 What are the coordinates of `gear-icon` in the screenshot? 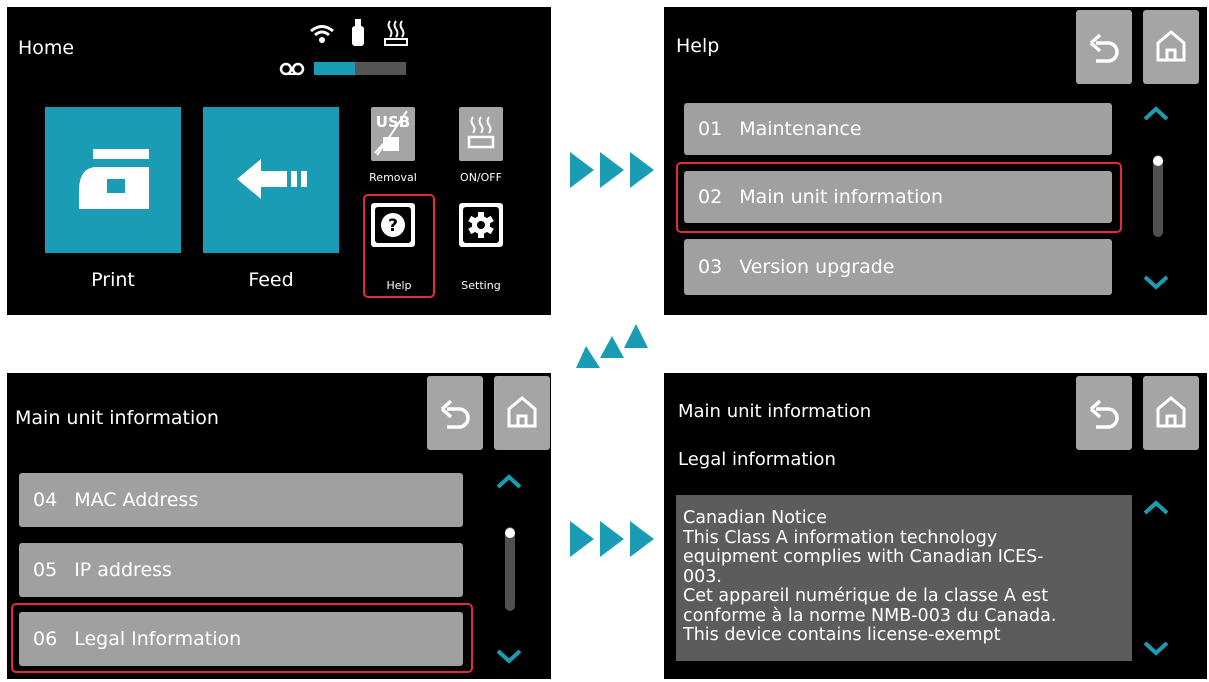 It's located at (481, 225).